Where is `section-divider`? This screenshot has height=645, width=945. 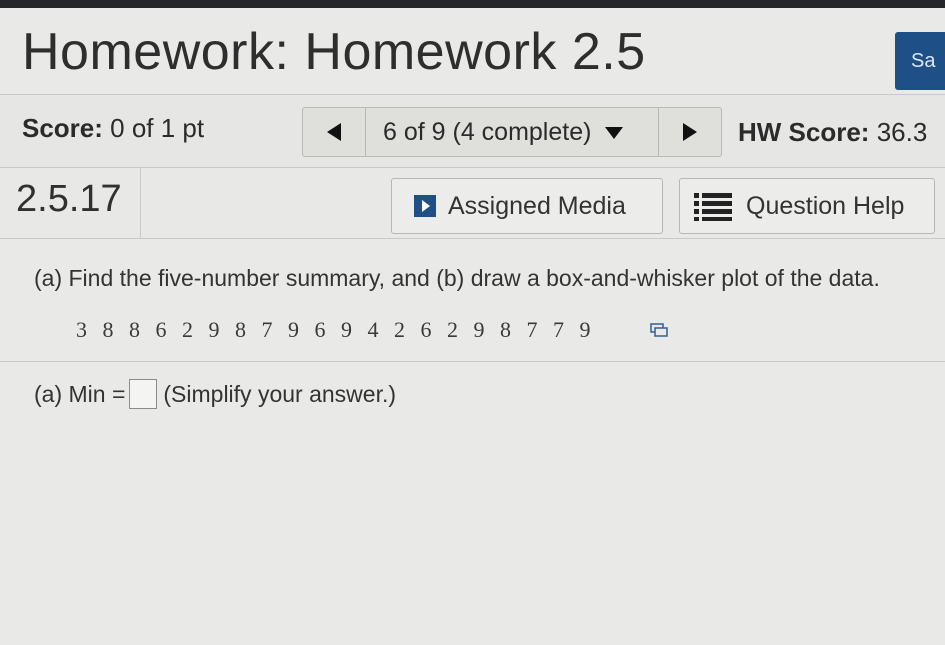
section-divider is located at coordinates (472, 361).